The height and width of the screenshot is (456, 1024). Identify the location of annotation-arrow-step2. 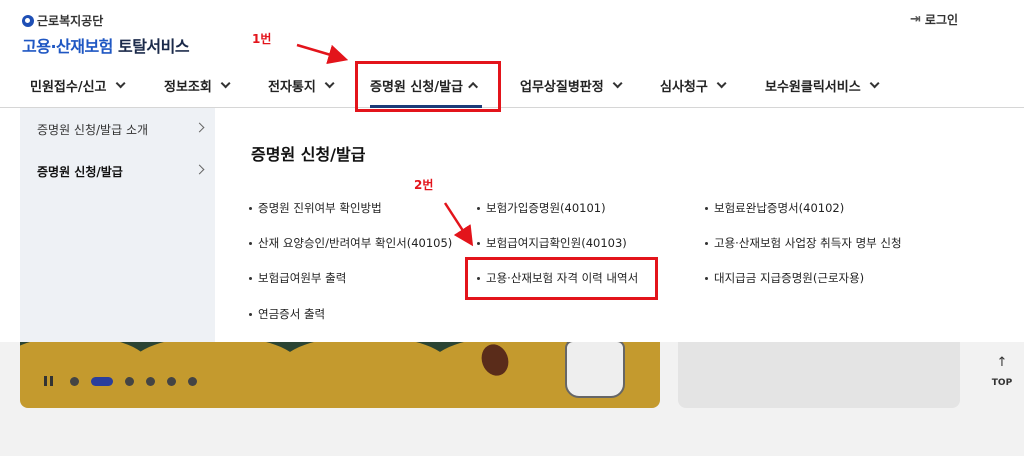
(458, 224).